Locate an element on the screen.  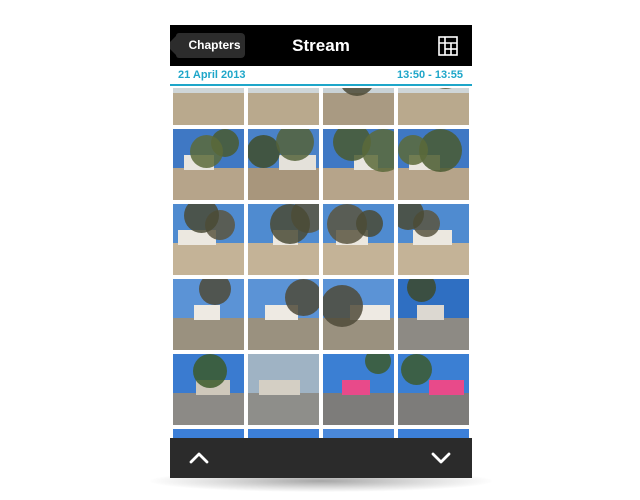
stream-time-range: 13:50 - 13:55 is located at coordinates (429, 75).